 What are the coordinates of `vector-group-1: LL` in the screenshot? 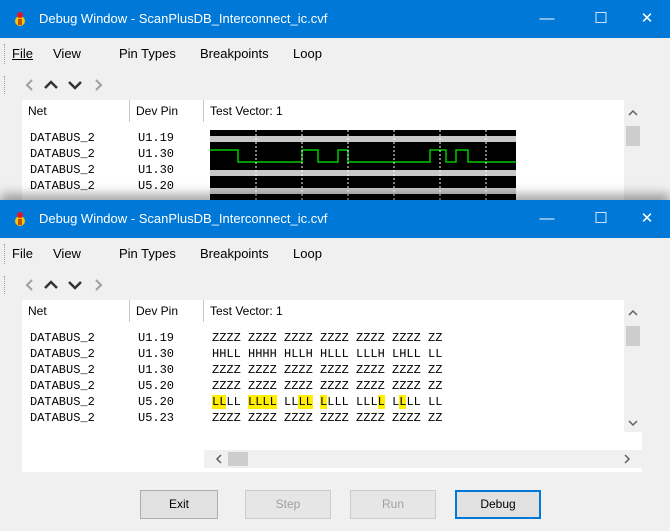 It's located at (219, 402).